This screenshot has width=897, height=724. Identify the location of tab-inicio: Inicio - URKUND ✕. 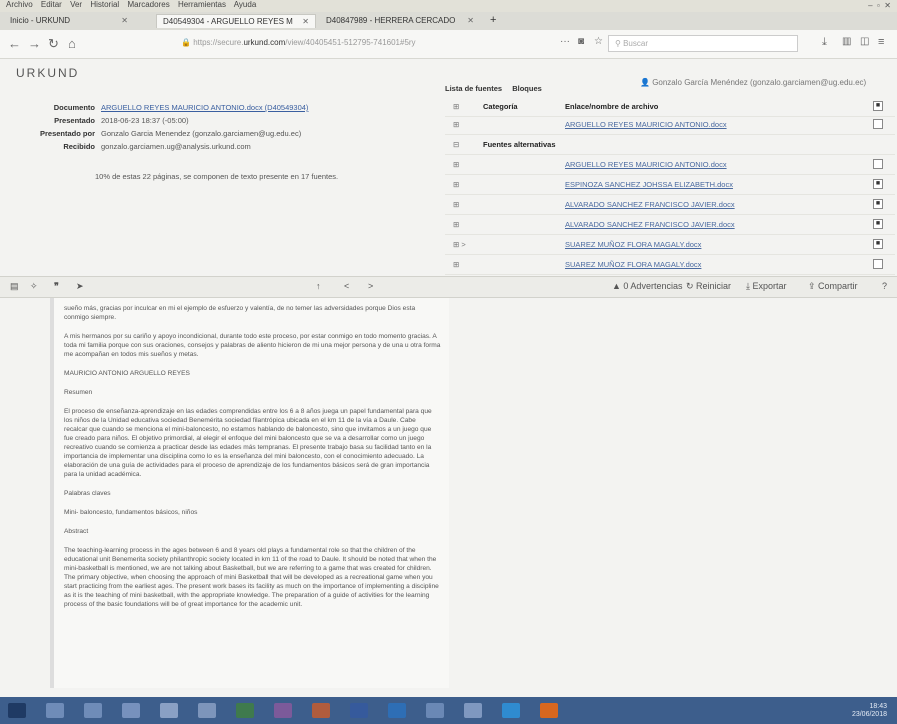
(69, 21).